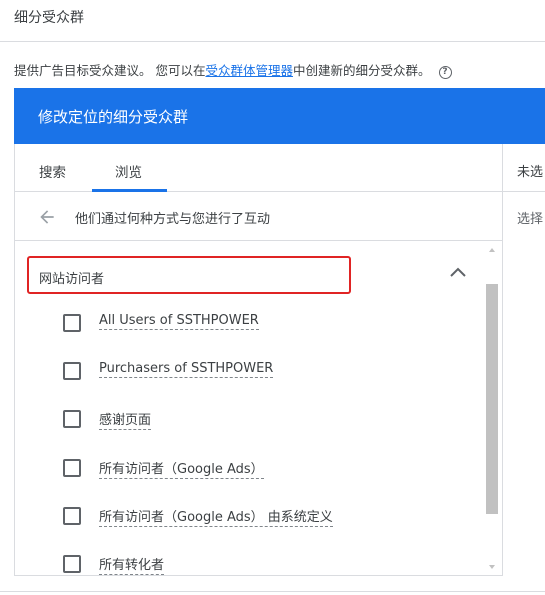  Describe the element at coordinates (445, 72) in the screenshot. I see `help-circle-icon: ?` at that location.